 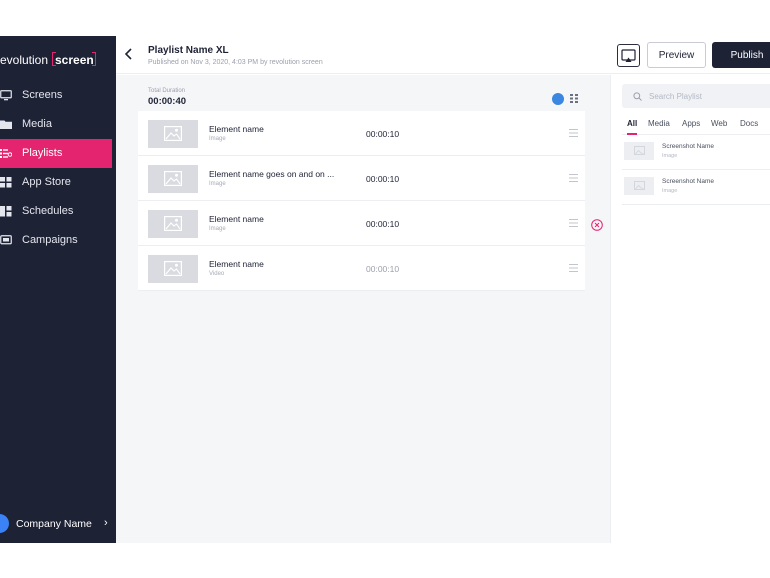 What do you see at coordinates (46, 182) in the screenshot?
I see `sidebar-item-label: App Store` at bounding box center [46, 182].